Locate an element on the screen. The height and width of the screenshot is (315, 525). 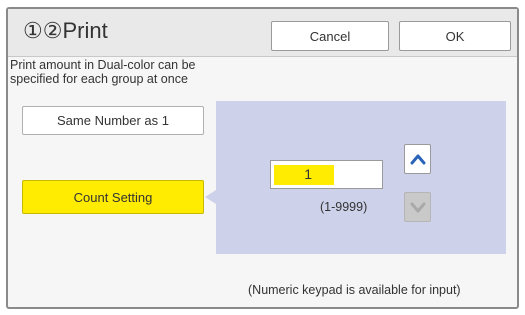
chevron-up-icon is located at coordinates (417, 159).